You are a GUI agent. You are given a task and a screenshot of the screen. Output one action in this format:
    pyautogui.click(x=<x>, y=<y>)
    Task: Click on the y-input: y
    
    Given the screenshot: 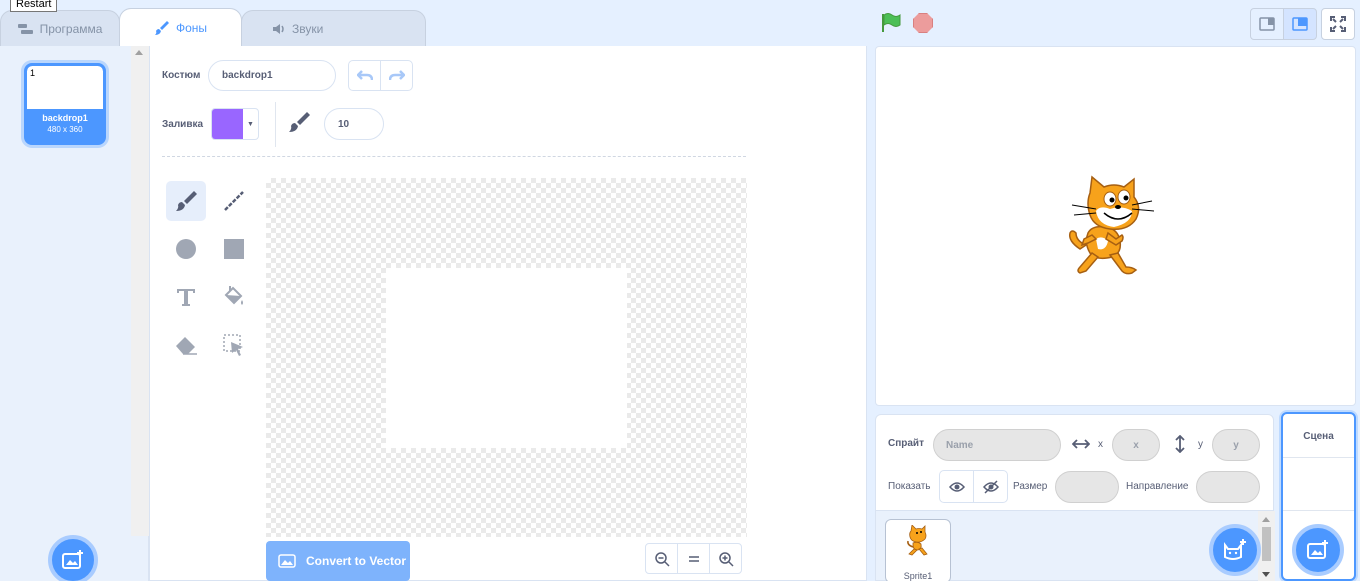 What is the action you would take?
    pyautogui.click(x=1236, y=445)
    